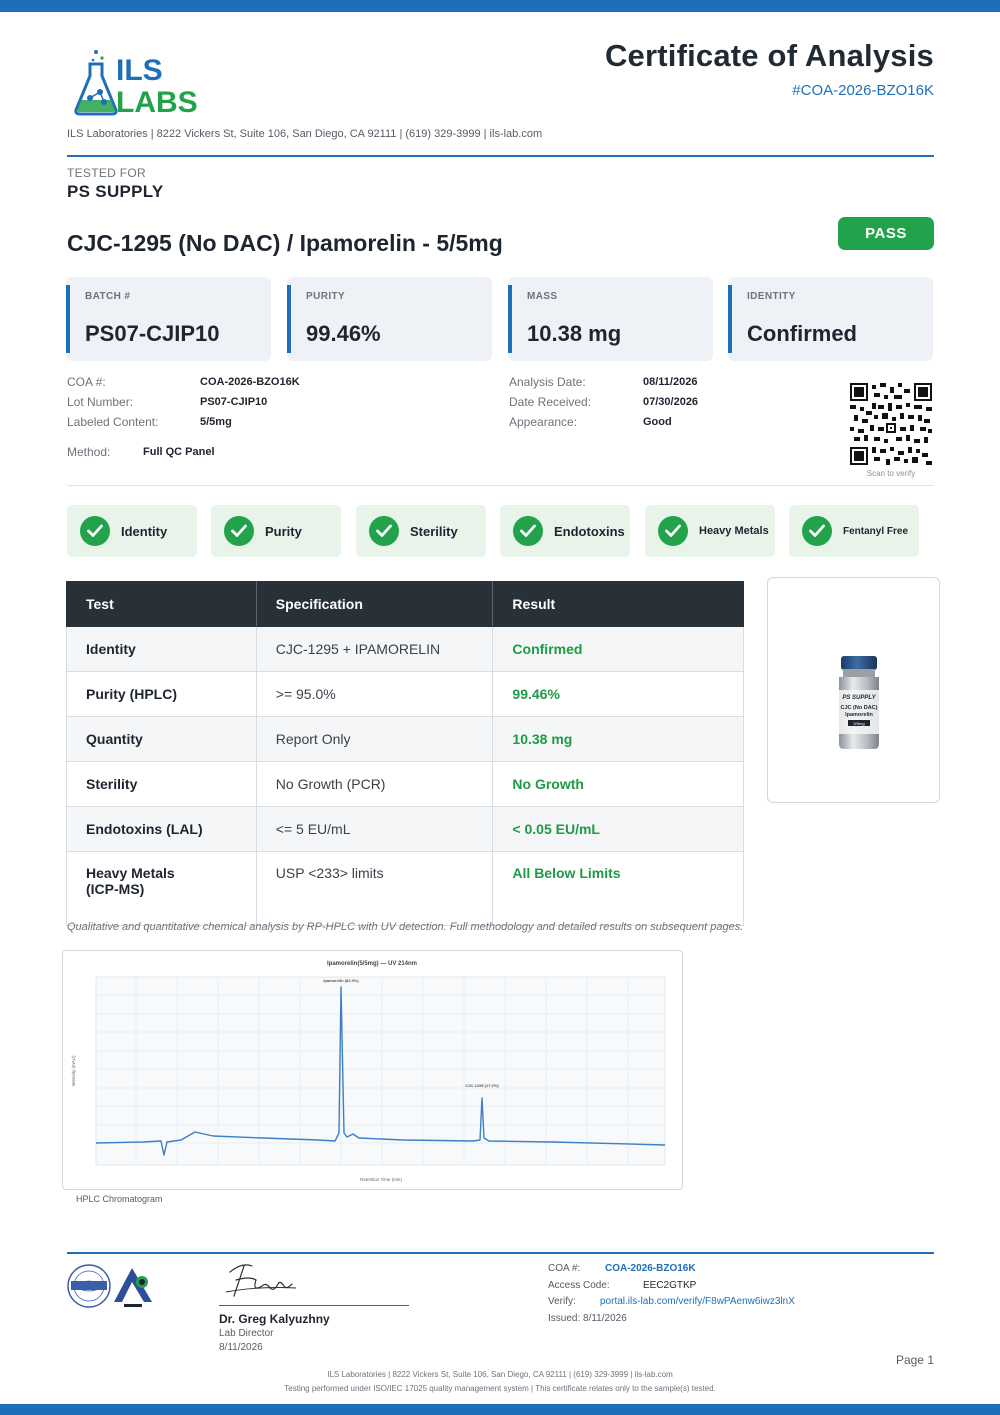 The height and width of the screenshot is (1415, 1000). What do you see at coordinates (341, 980) in the screenshot?
I see `peak-label-1: Ipamorelin (82.3%)` at bounding box center [341, 980].